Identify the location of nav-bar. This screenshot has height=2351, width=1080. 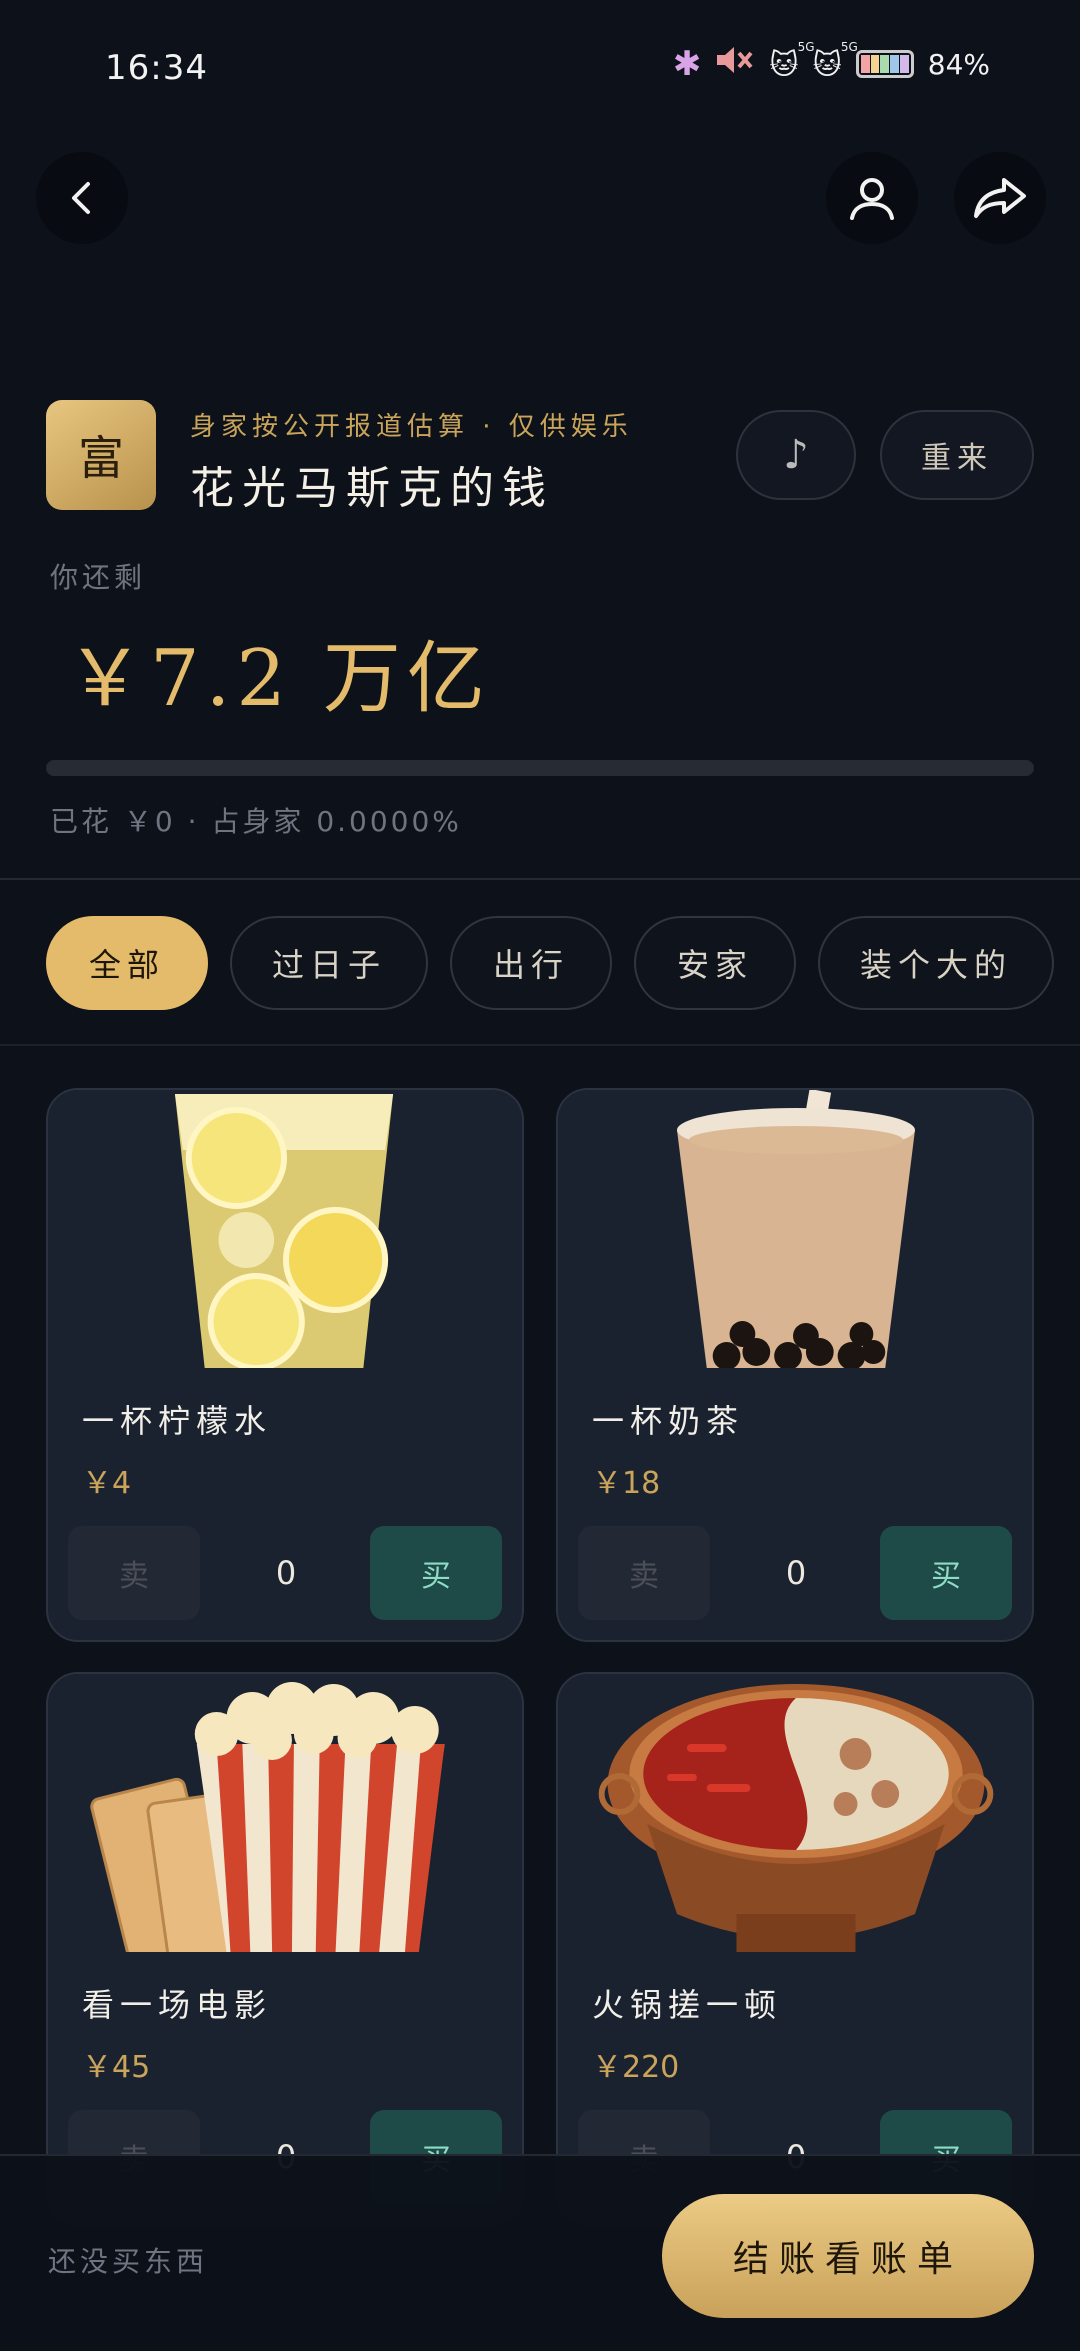
(540, 200).